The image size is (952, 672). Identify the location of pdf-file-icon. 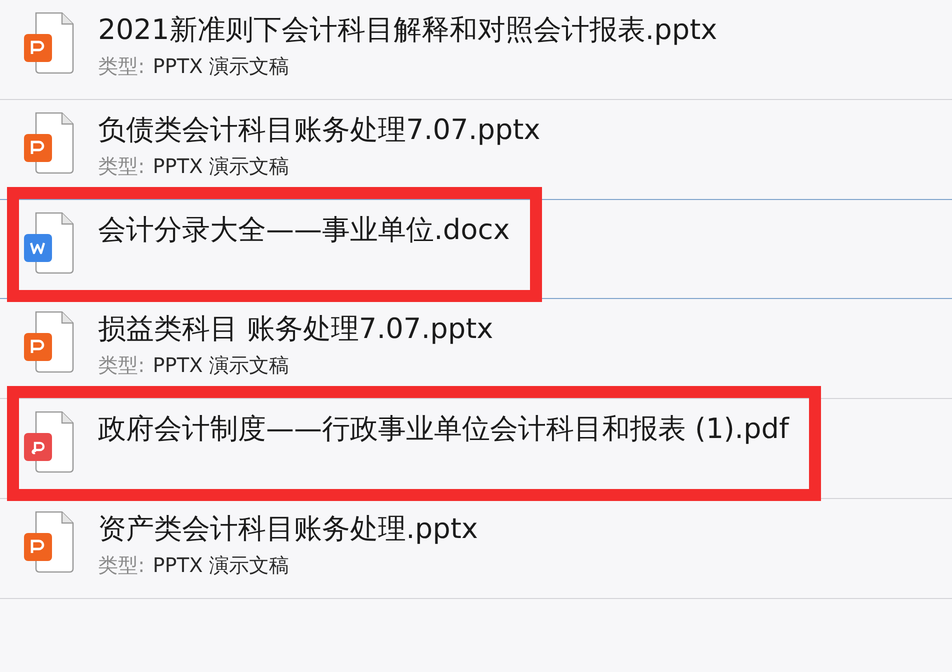
(50, 442).